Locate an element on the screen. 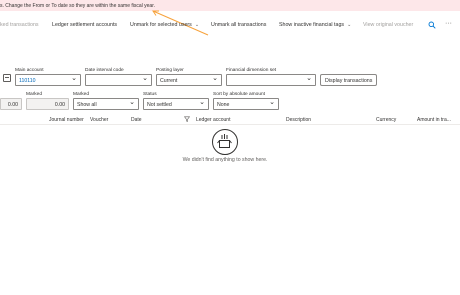 This screenshot has width=460, height=295. status-label: Status is located at coordinates (150, 94).